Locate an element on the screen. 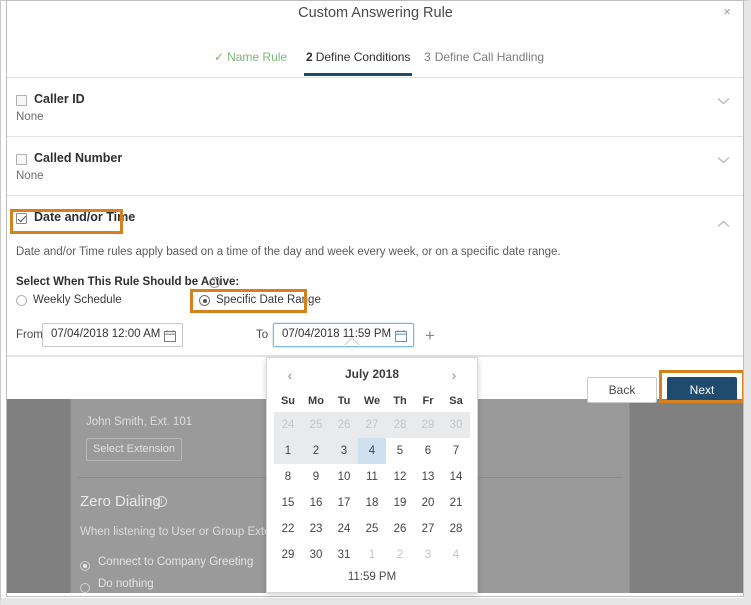 The image size is (751, 605). calendar-day: 13 is located at coordinates (428, 477).